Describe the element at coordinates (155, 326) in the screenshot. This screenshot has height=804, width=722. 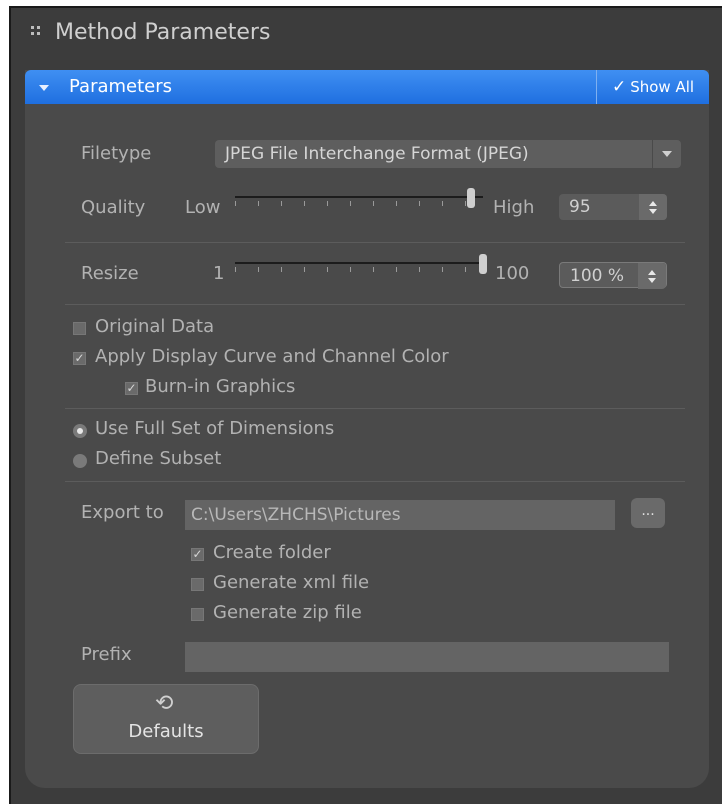
I see `original-data-label: Original Data` at that location.